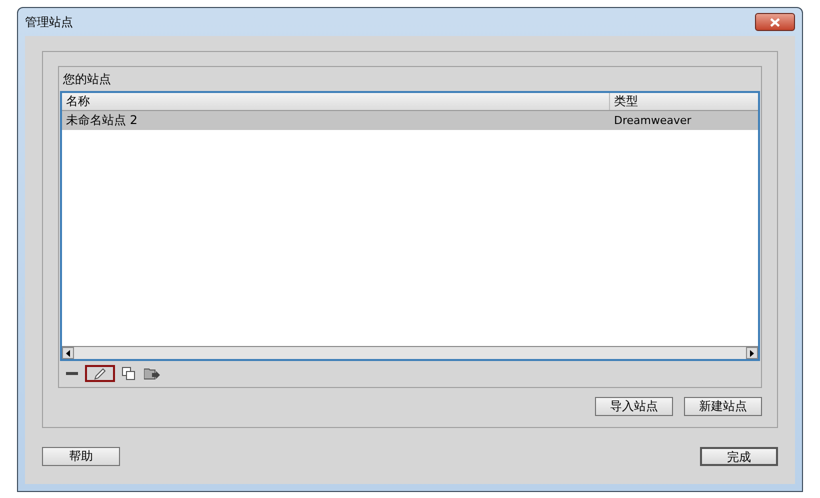 The height and width of the screenshot is (498, 820). Describe the element at coordinates (335, 101) in the screenshot. I see `column-header: 名称` at that location.